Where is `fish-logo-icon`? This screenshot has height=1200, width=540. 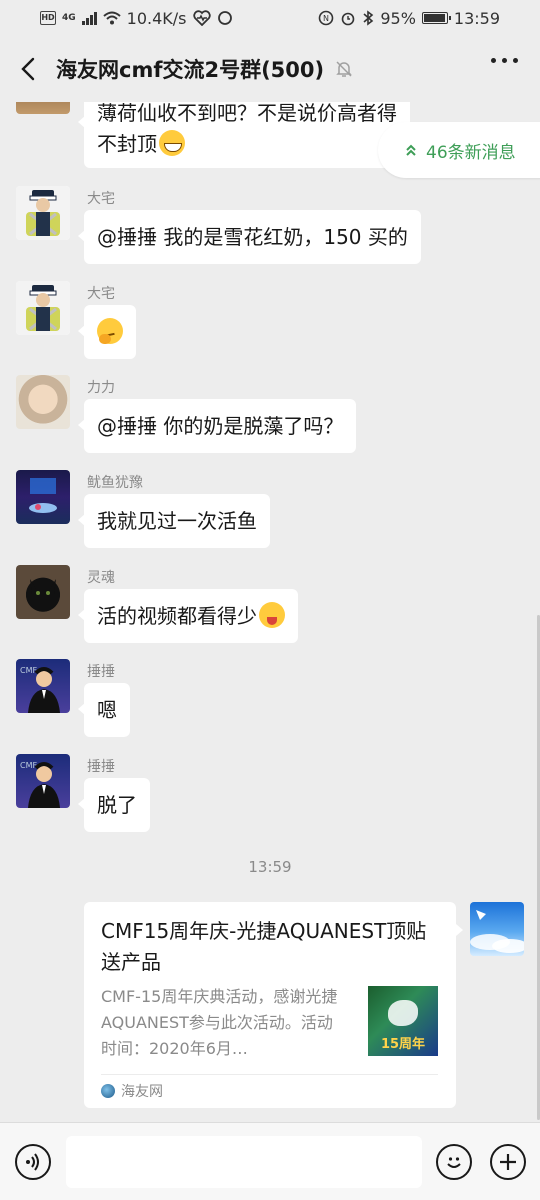 fish-logo-icon is located at coordinates (403, 1013).